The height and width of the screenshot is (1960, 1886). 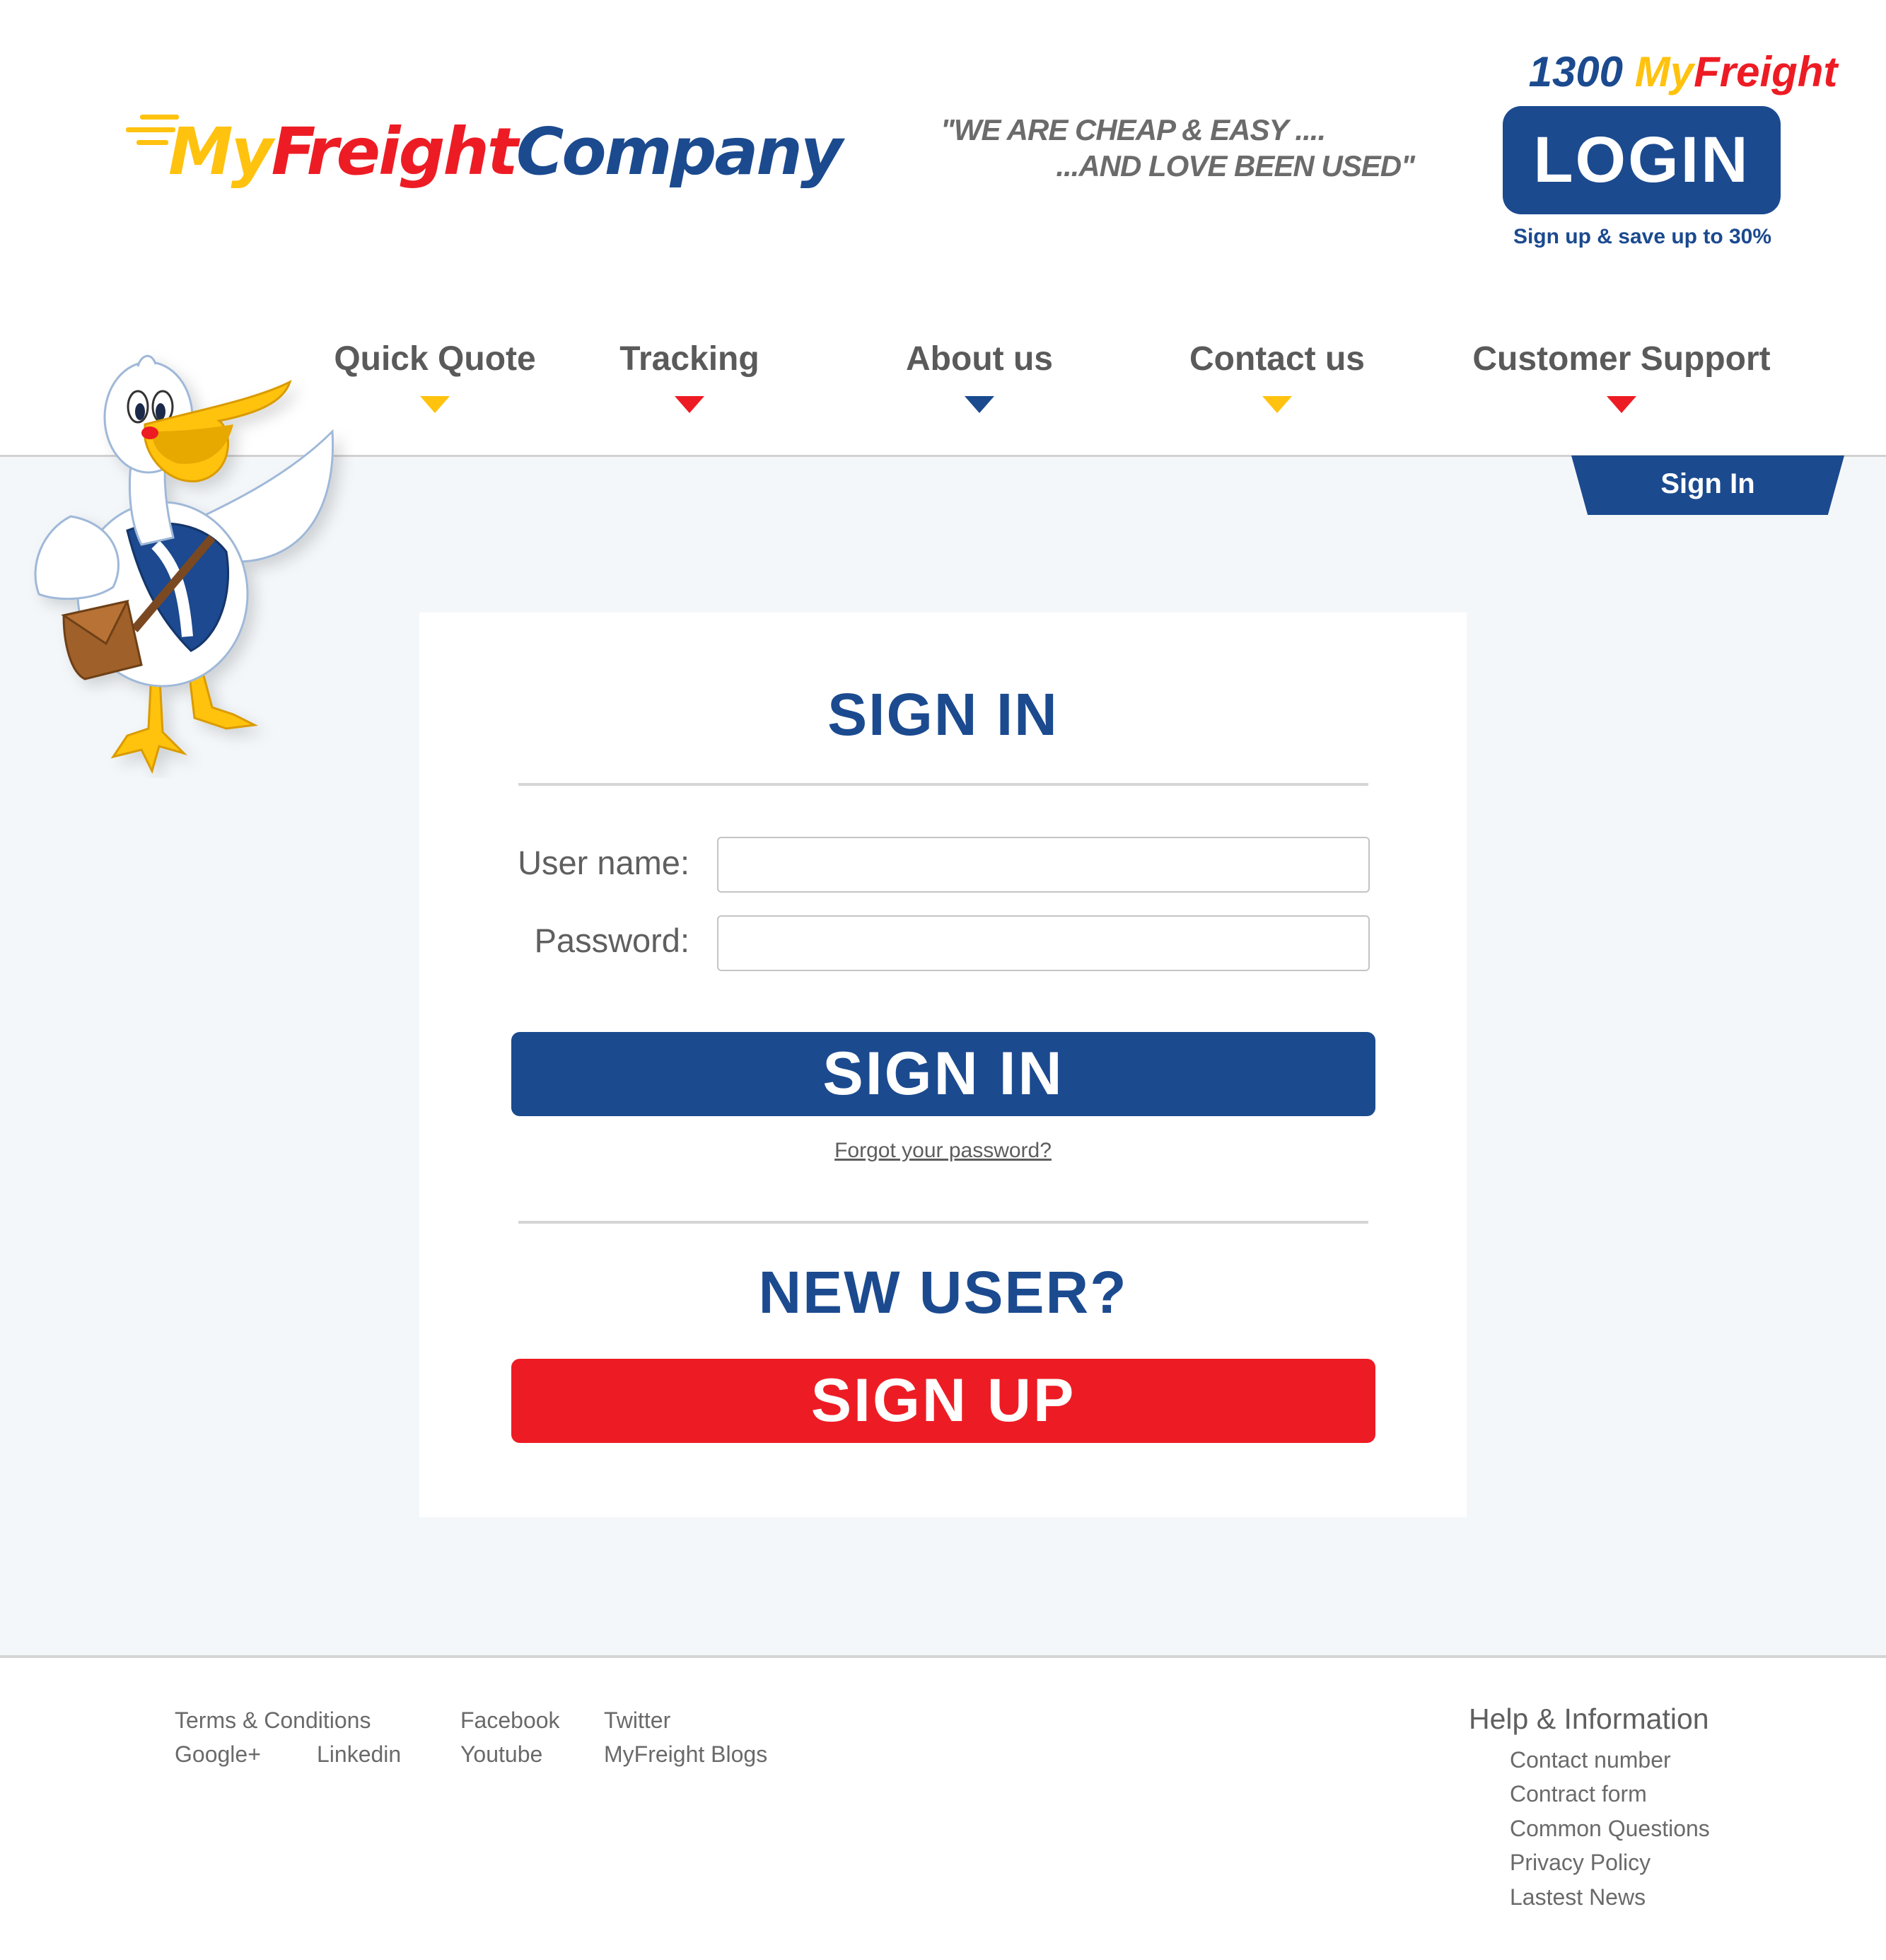 What do you see at coordinates (943, 1074) in the screenshot?
I see `signin-submit-button: SIGN IN` at bounding box center [943, 1074].